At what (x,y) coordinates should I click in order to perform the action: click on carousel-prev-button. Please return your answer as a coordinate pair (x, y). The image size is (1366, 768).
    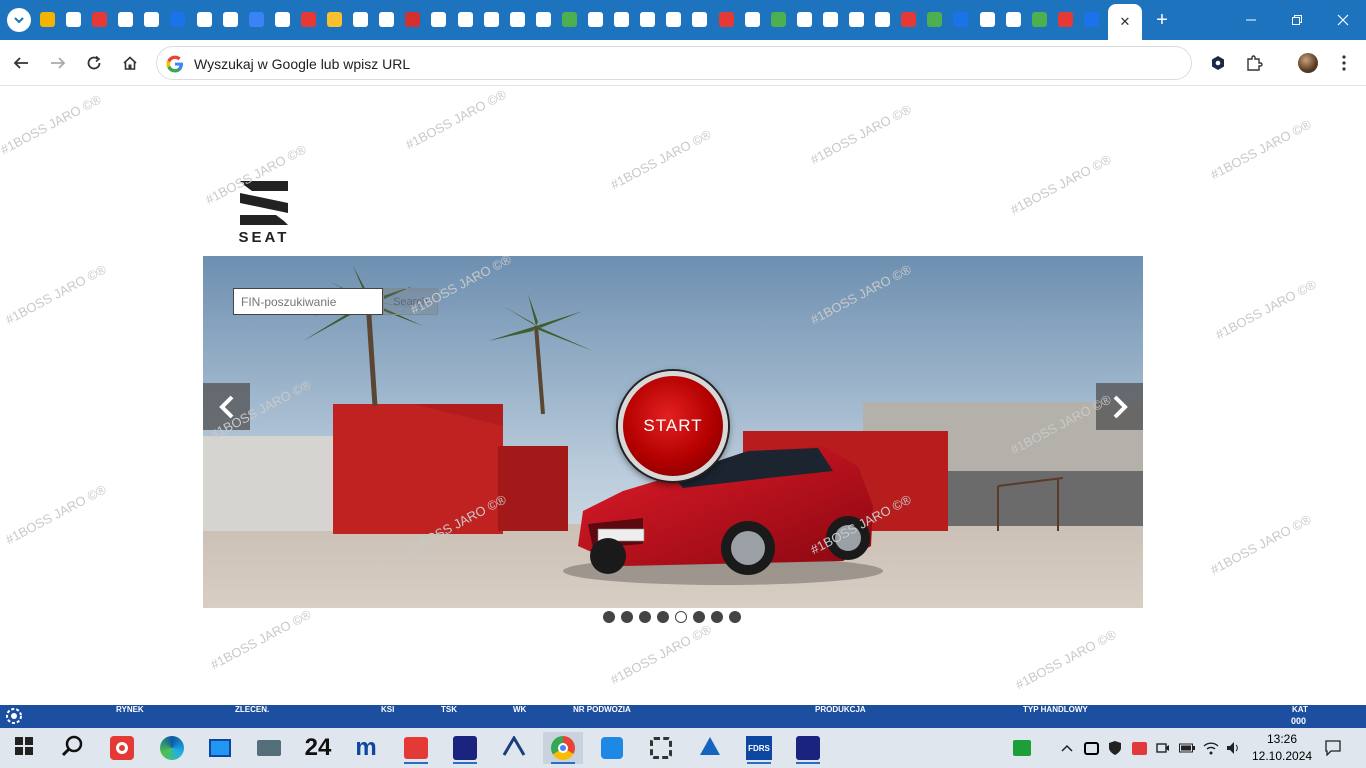
    Looking at the image, I should click on (226, 406).